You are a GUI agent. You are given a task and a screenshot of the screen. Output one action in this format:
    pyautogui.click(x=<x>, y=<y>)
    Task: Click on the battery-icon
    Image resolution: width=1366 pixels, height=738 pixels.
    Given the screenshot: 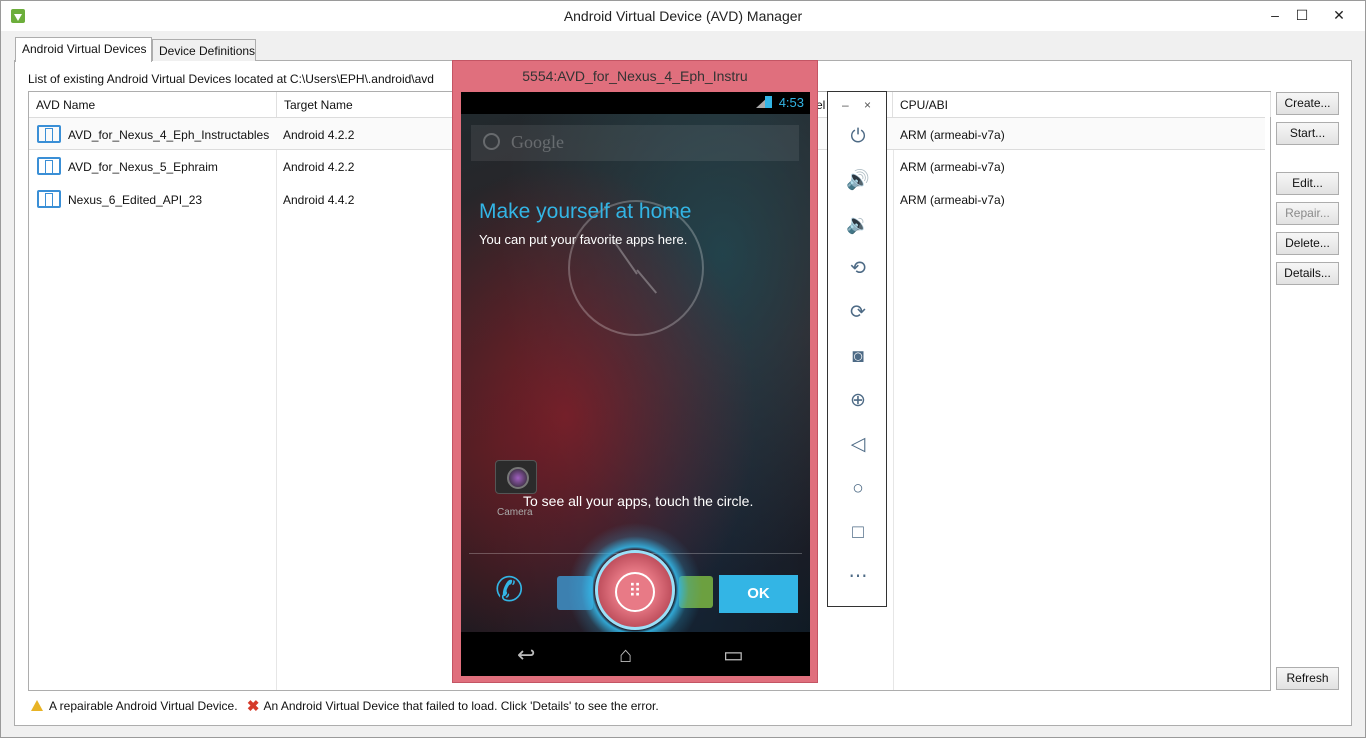 What is the action you would take?
    pyautogui.click(x=768, y=102)
    